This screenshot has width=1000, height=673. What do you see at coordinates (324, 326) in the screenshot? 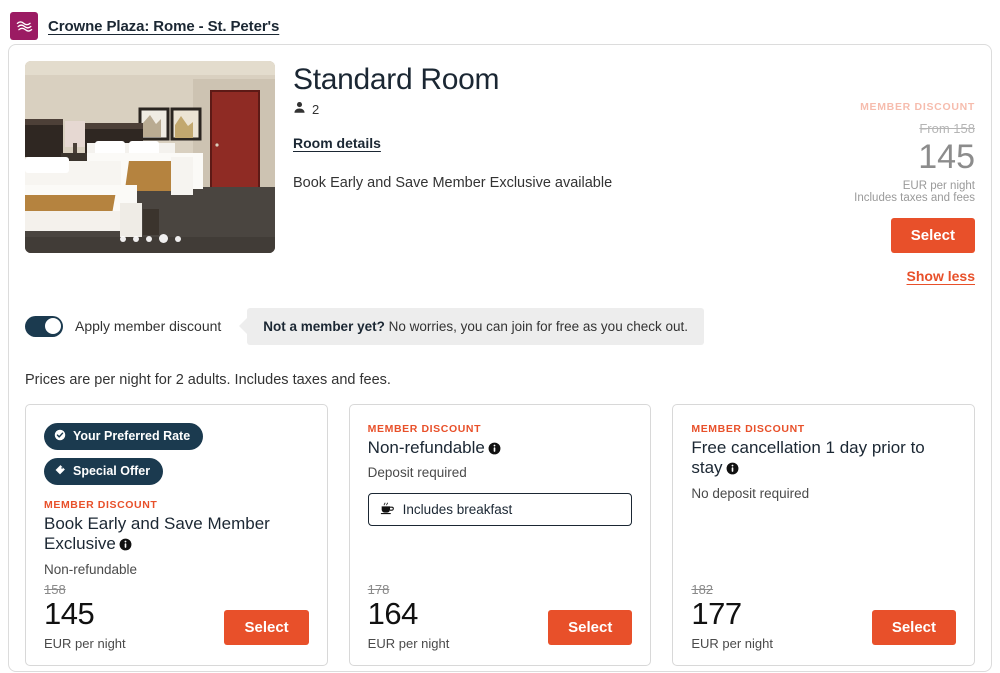
I see `tooltip-strong-text: Not a member yet?` at bounding box center [324, 326].